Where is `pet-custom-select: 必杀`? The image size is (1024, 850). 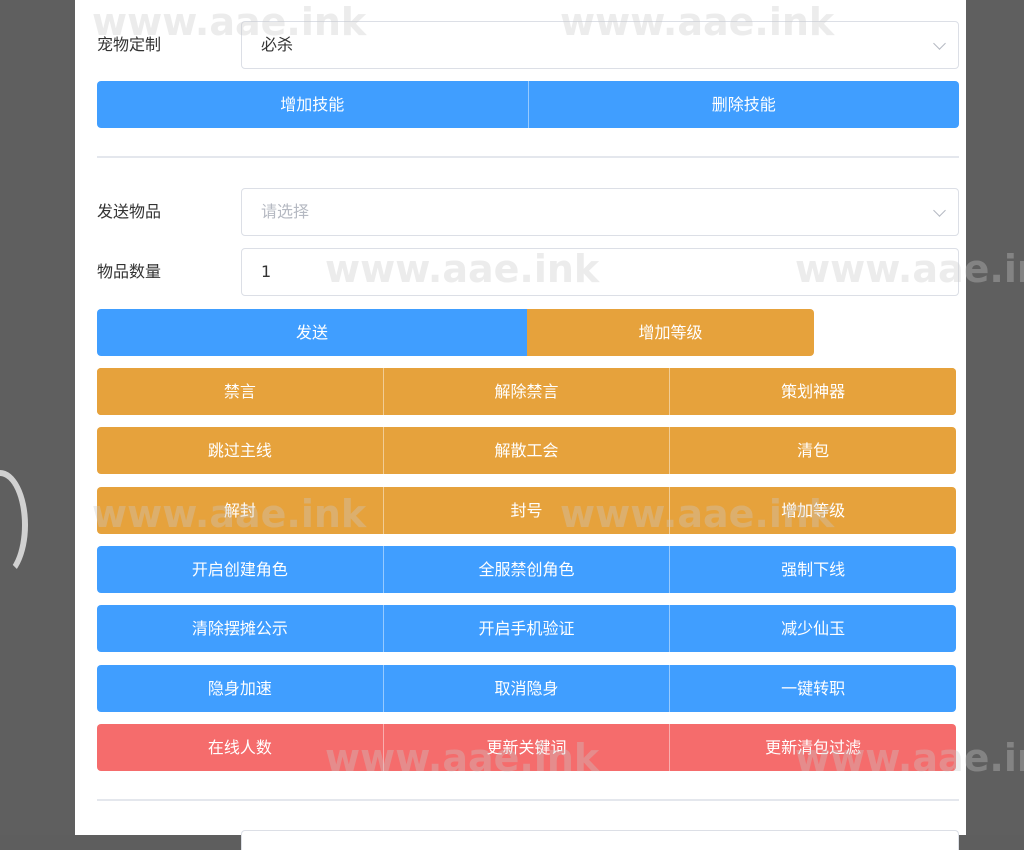
pet-custom-select: 必杀 is located at coordinates (600, 45).